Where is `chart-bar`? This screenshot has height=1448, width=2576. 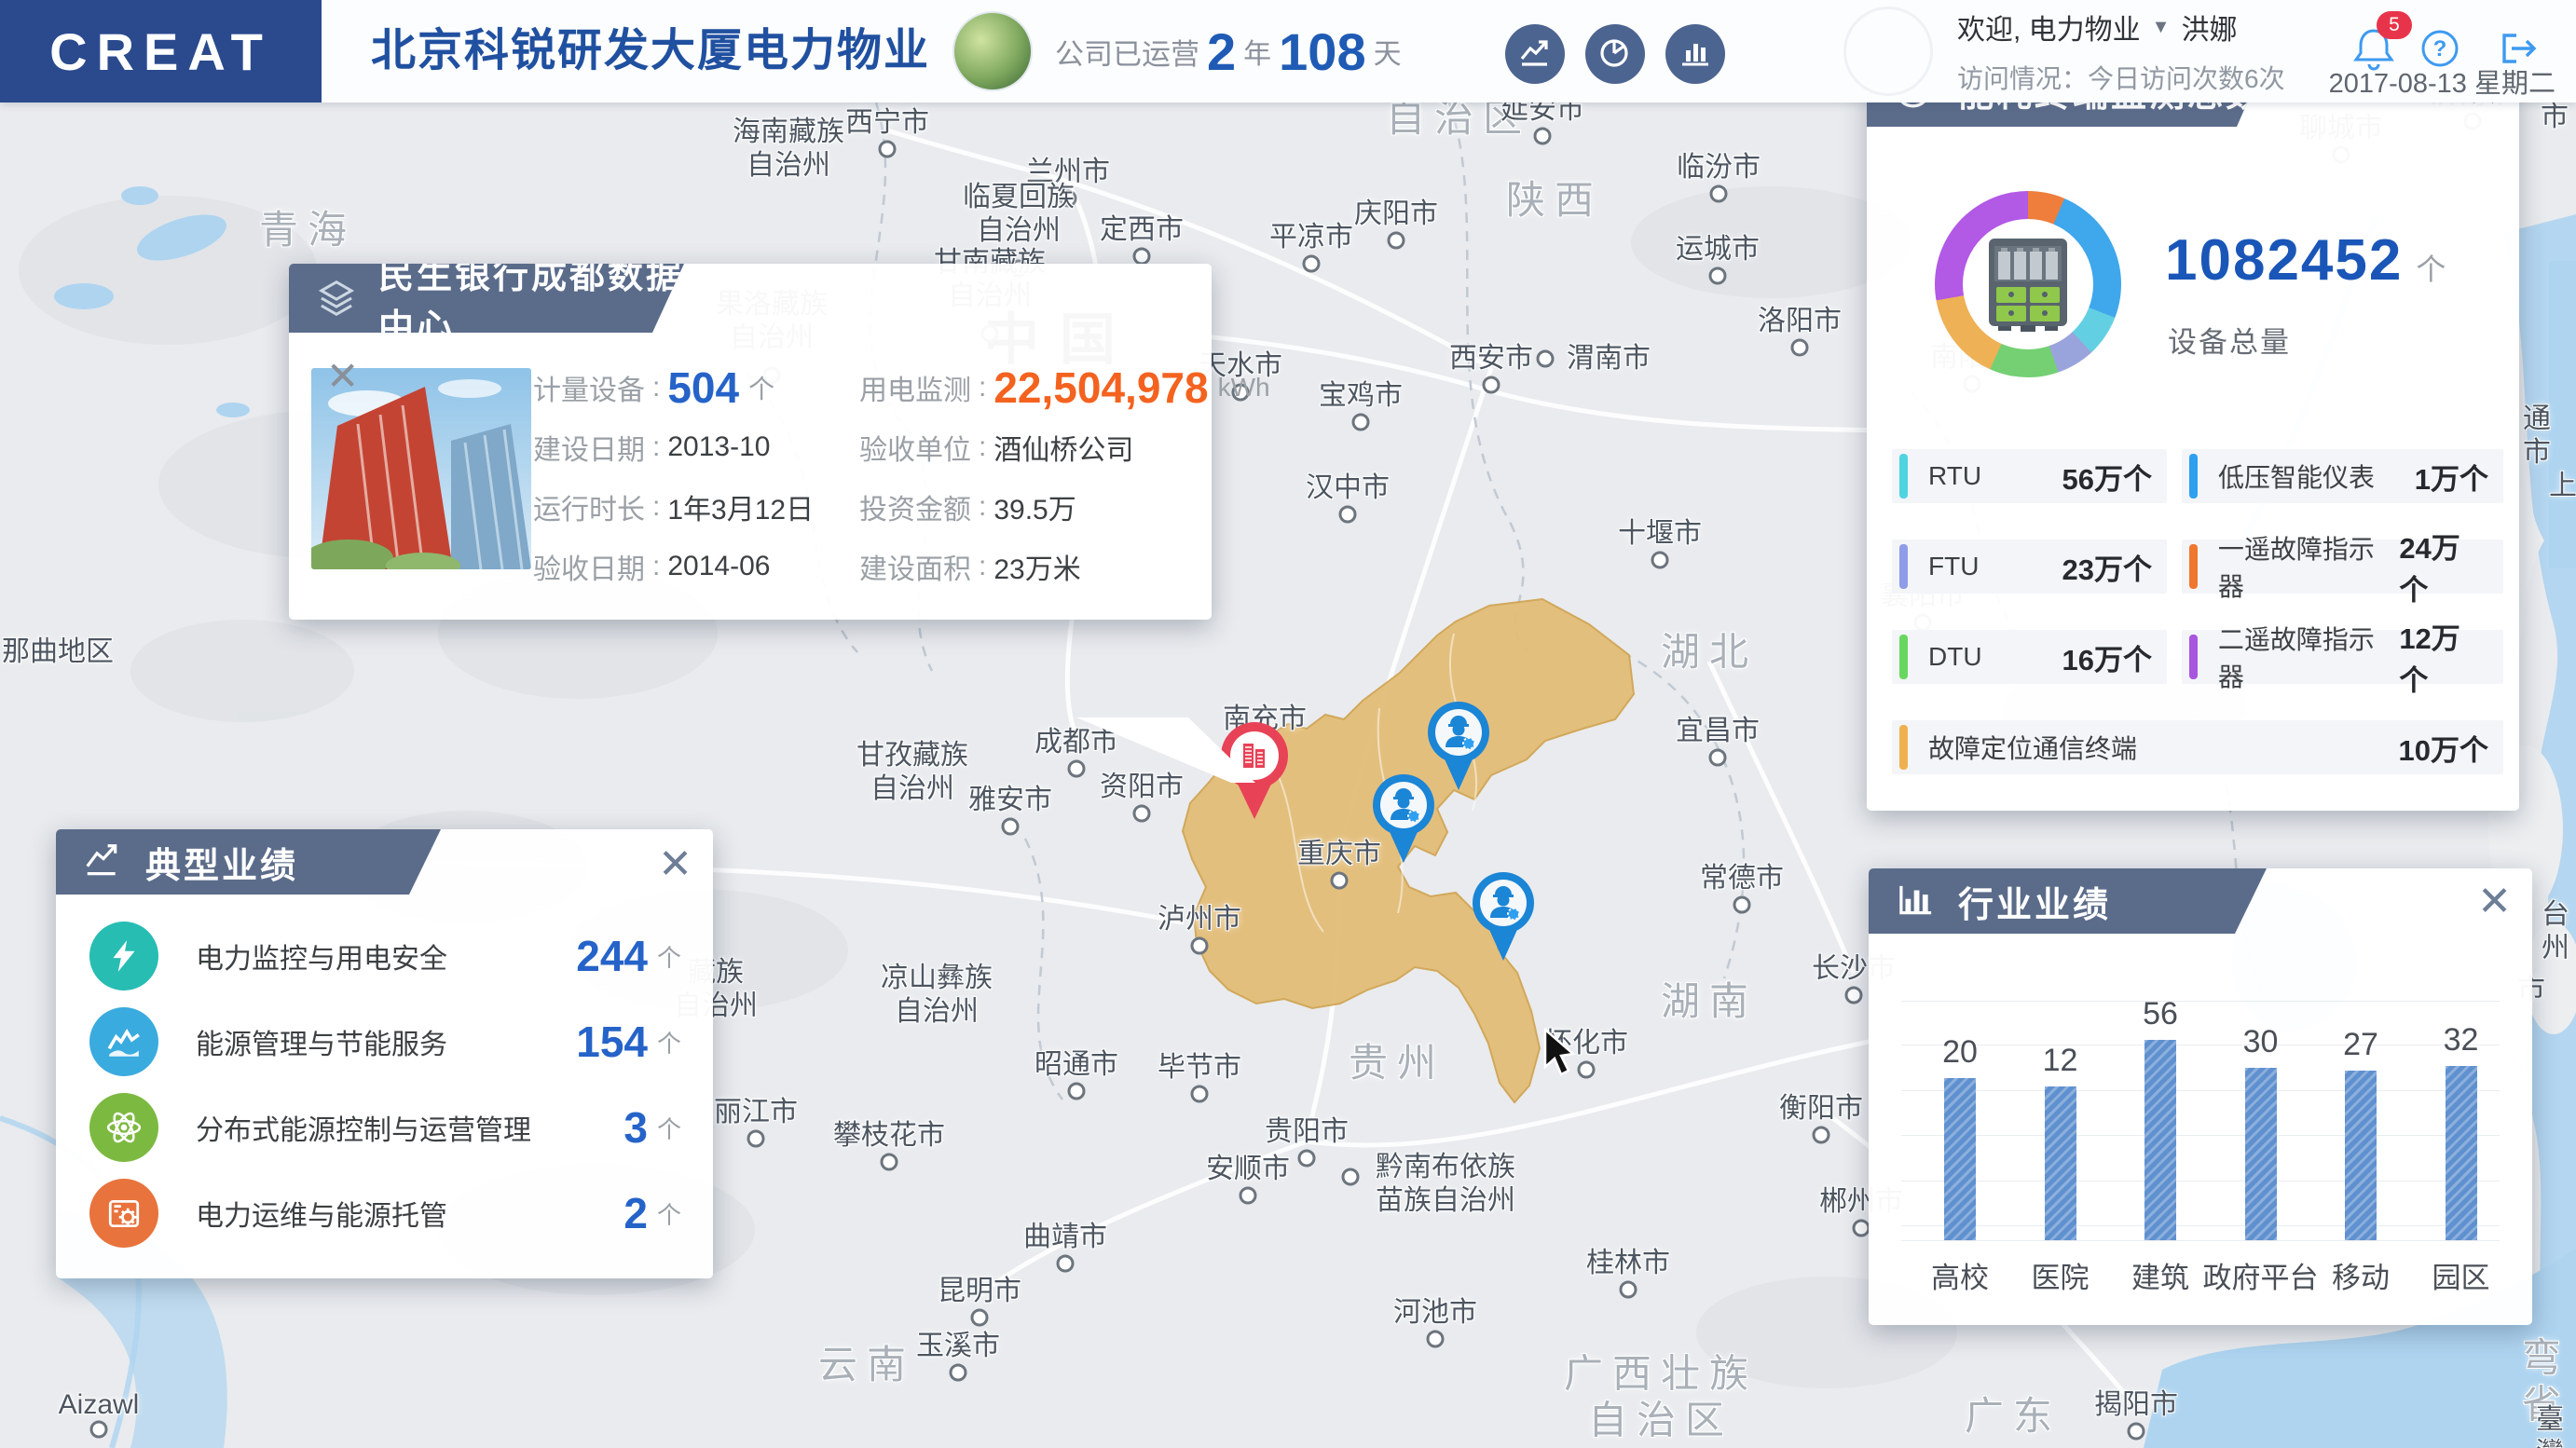 chart-bar is located at coordinates (2160, 1140).